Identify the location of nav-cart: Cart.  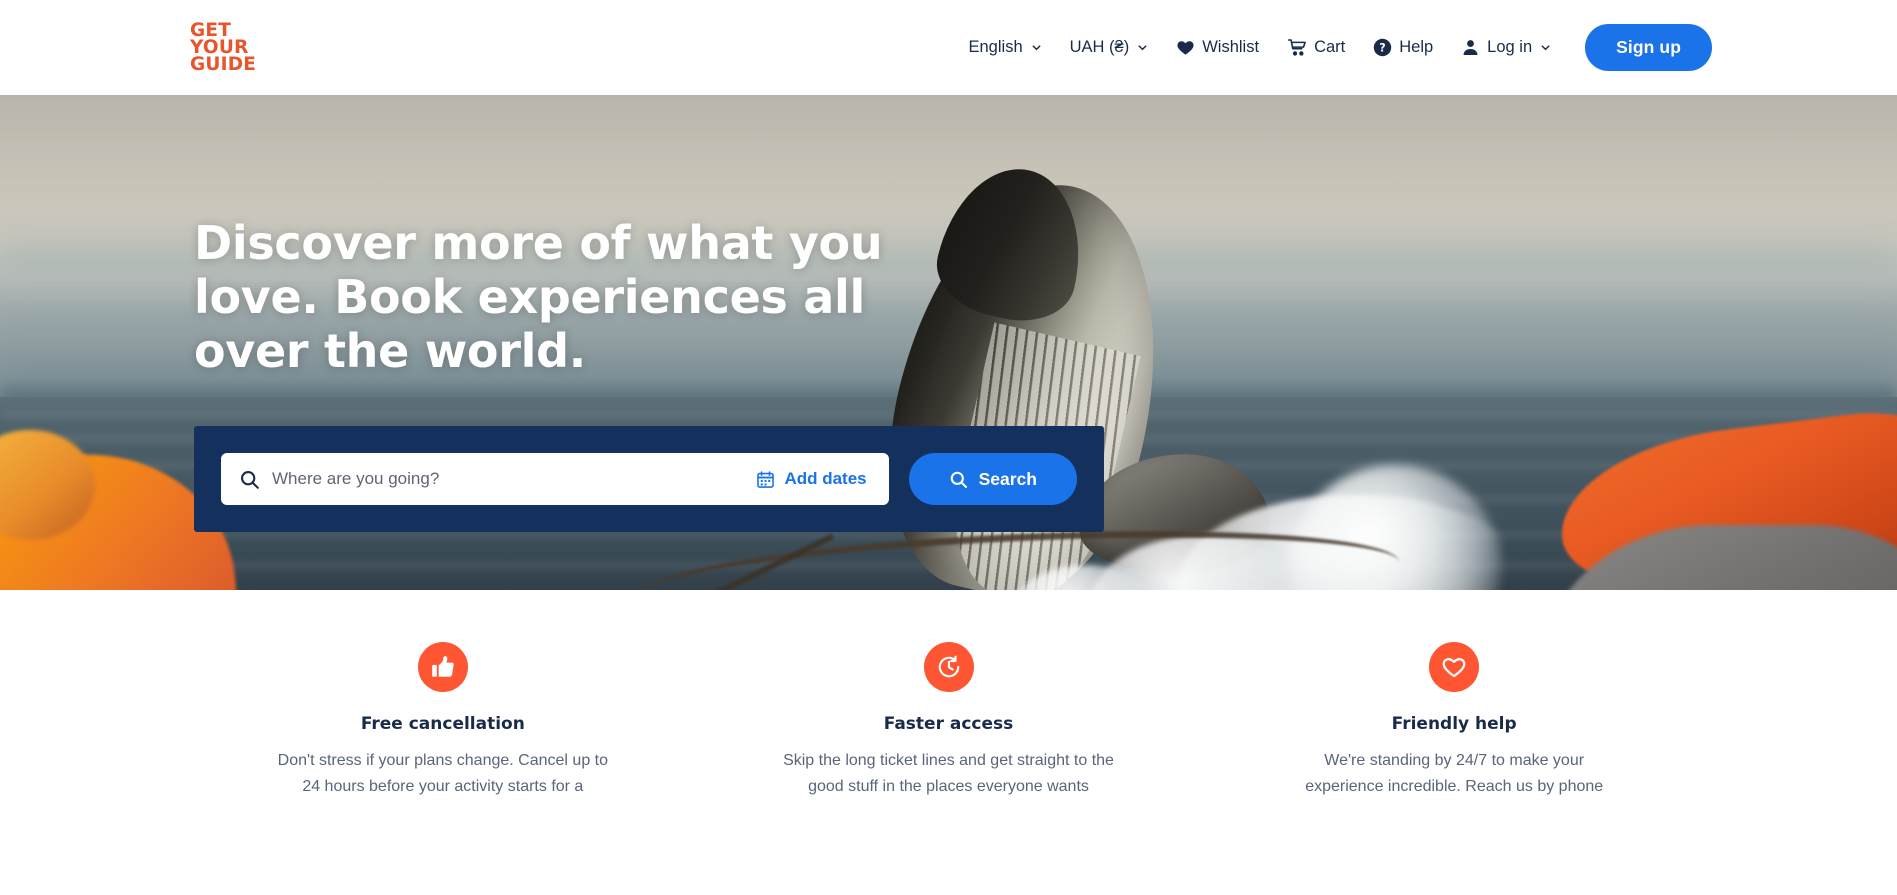
(1316, 47).